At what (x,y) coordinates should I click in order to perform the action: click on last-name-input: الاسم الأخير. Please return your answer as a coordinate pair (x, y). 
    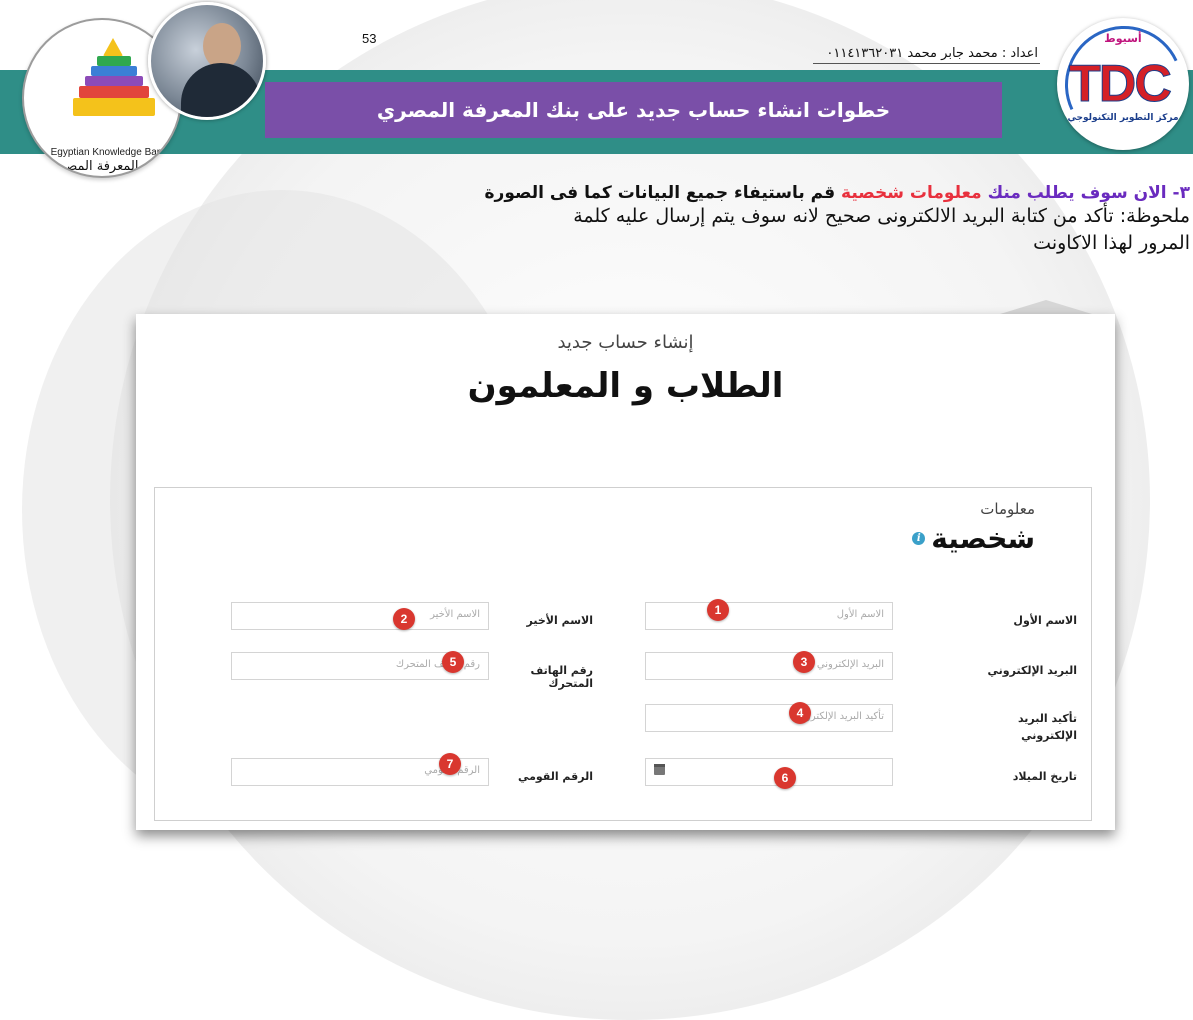
    Looking at the image, I should click on (360, 616).